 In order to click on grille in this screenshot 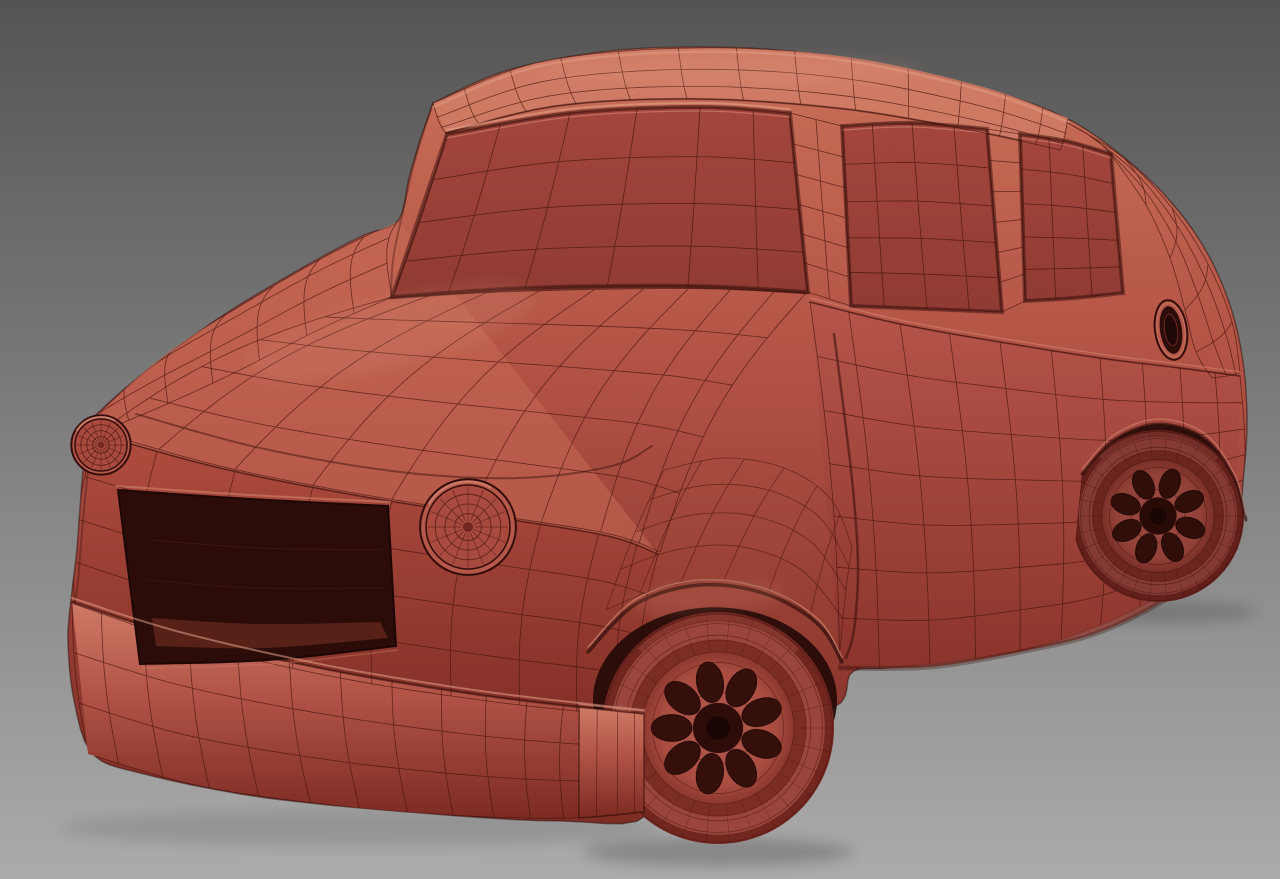, I will do `click(257, 577)`.